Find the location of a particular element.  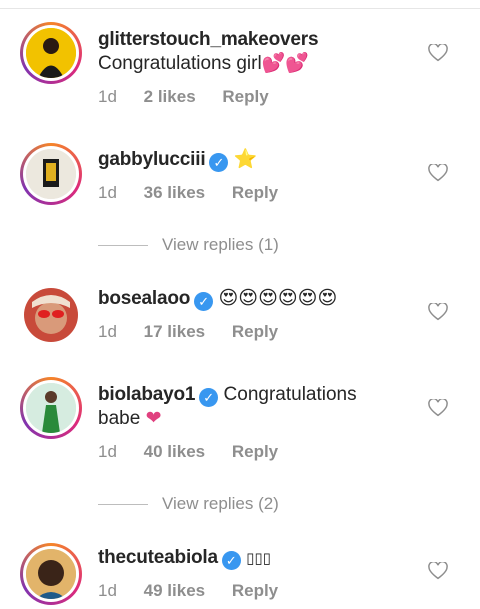

comment-meta: 1d 49 likes Reply is located at coordinates (199, 591).